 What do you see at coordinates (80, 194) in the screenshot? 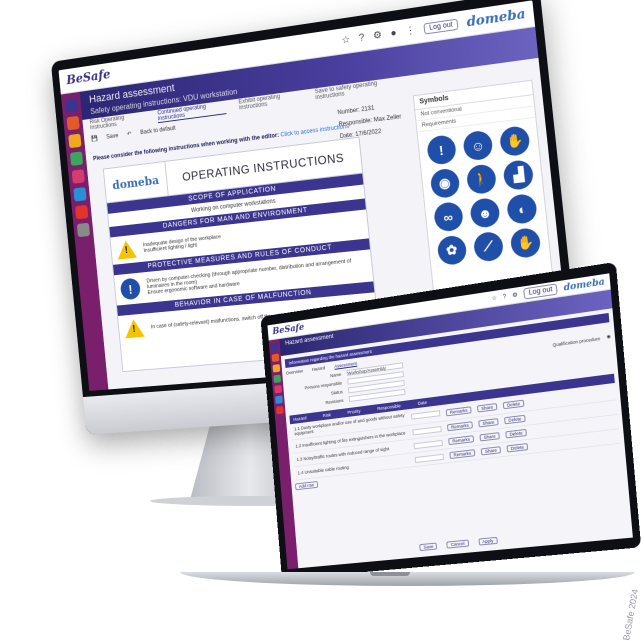
I see `nav-training-icon` at bounding box center [80, 194].